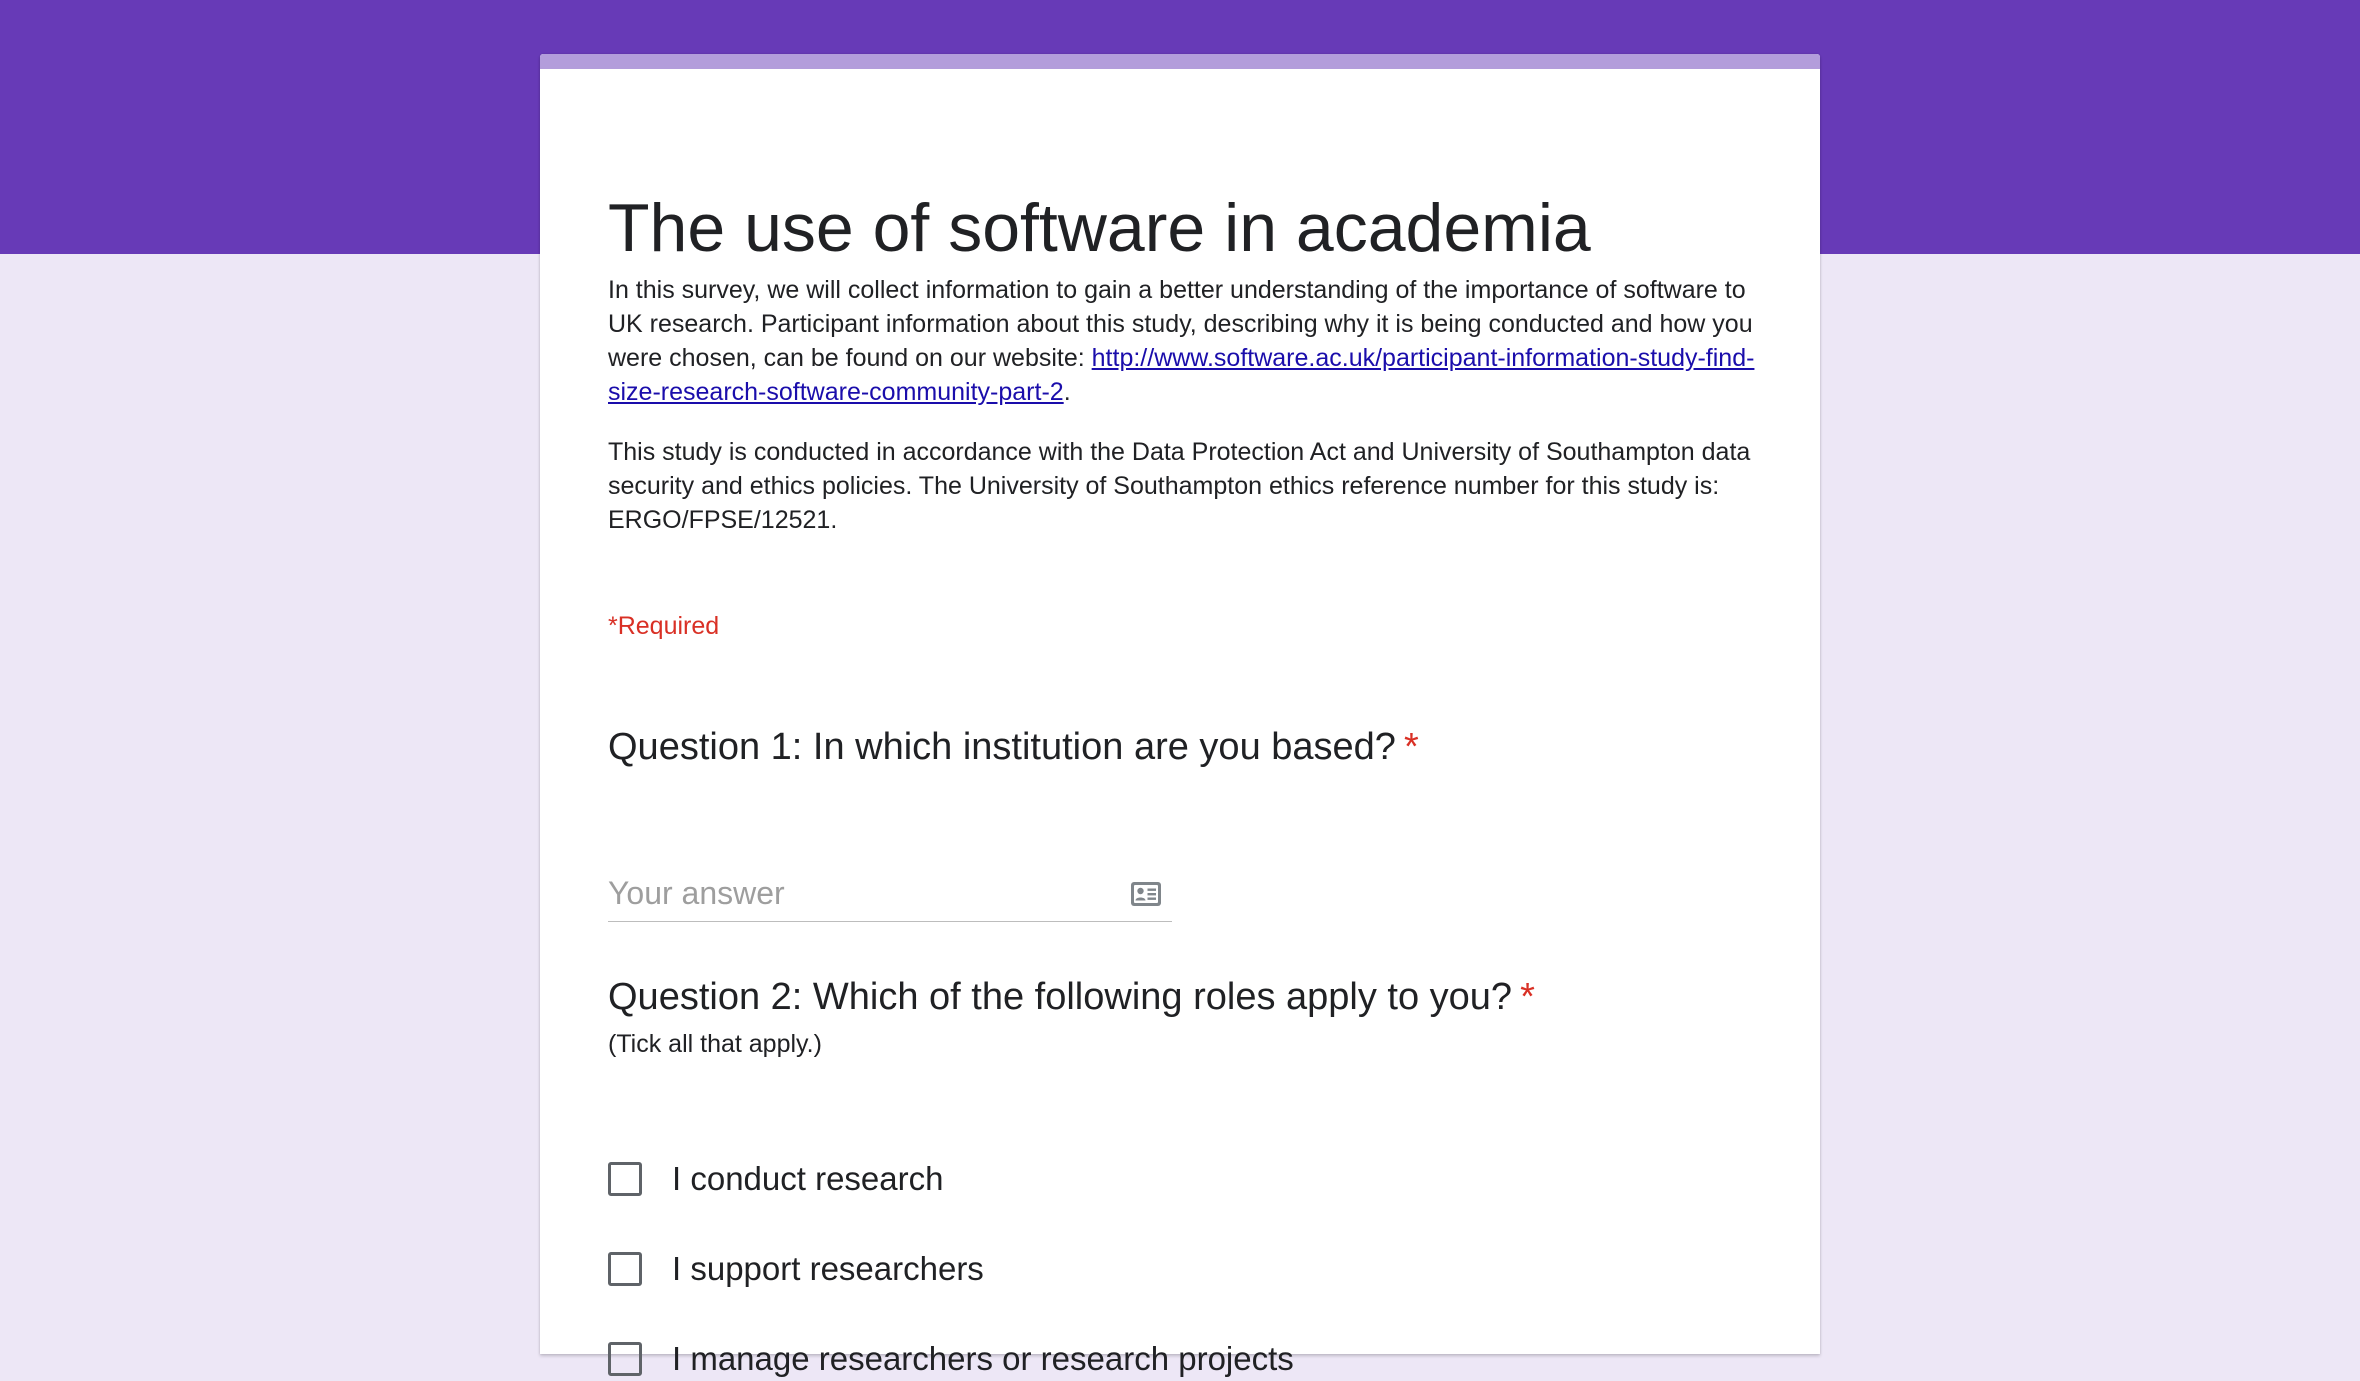  I want to click on option-label: I support researchers, so click(828, 1269).